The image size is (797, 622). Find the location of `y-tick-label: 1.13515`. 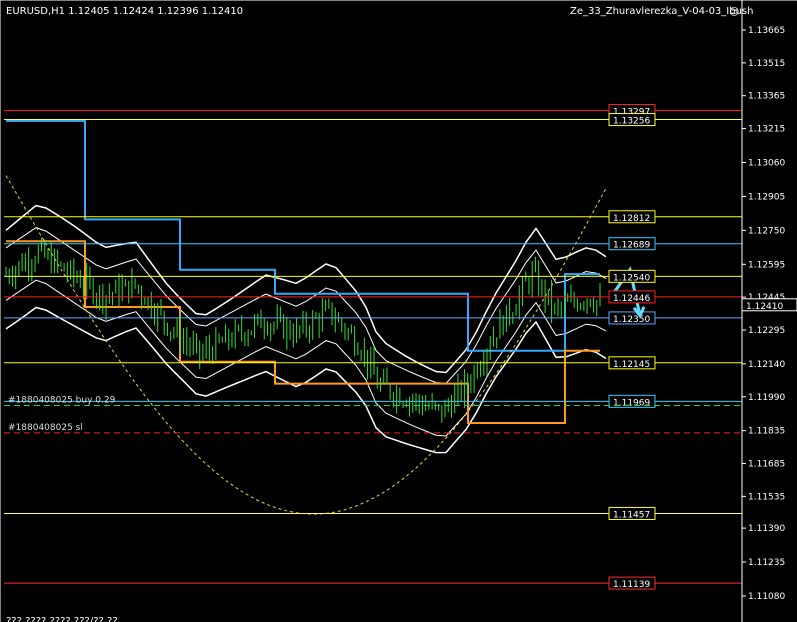

y-tick-label: 1.13515 is located at coordinates (766, 64).